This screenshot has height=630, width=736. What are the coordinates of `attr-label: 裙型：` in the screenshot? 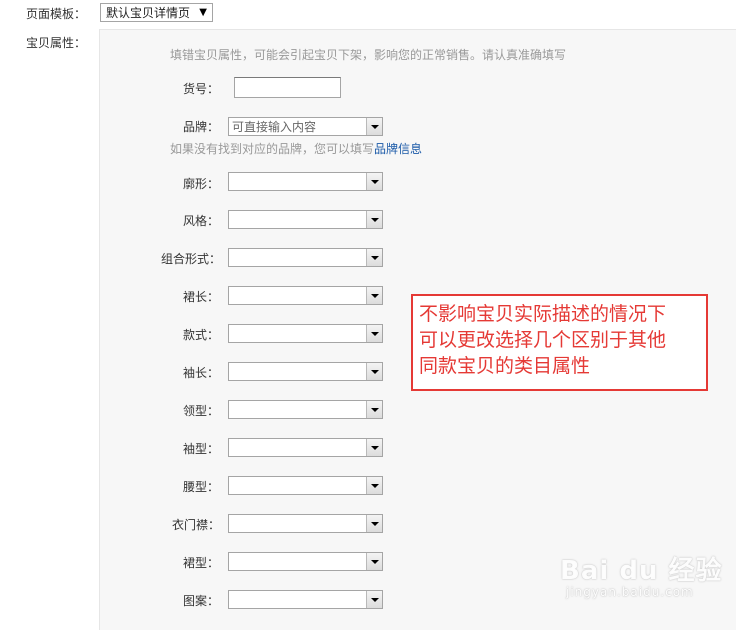 It's located at (201, 563).